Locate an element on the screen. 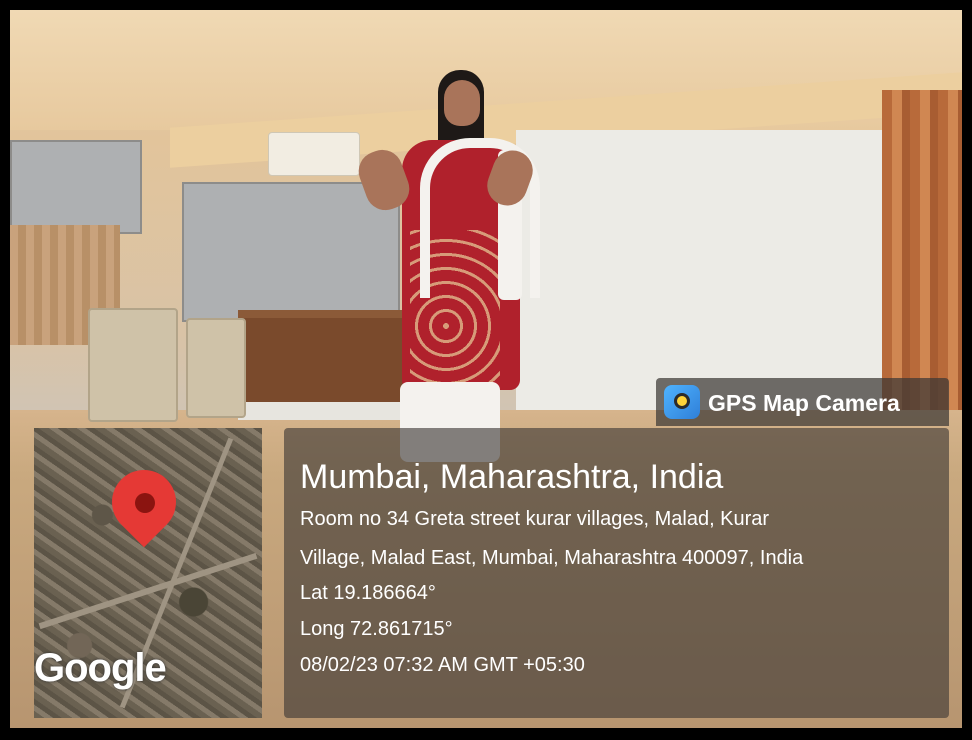 The image size is (972, 740). air-conditioner is located at coordinates (314, 154).